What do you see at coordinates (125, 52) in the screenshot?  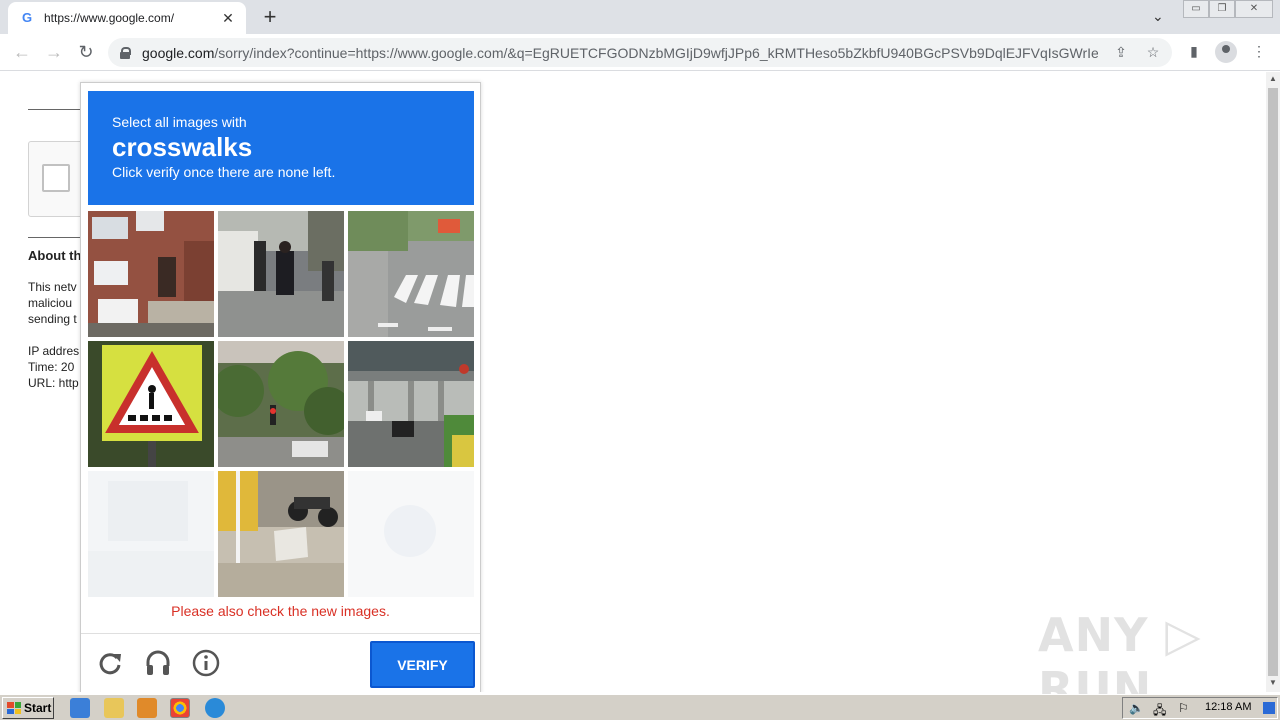 I see `lock-icon` at bounding box center [125, 52].